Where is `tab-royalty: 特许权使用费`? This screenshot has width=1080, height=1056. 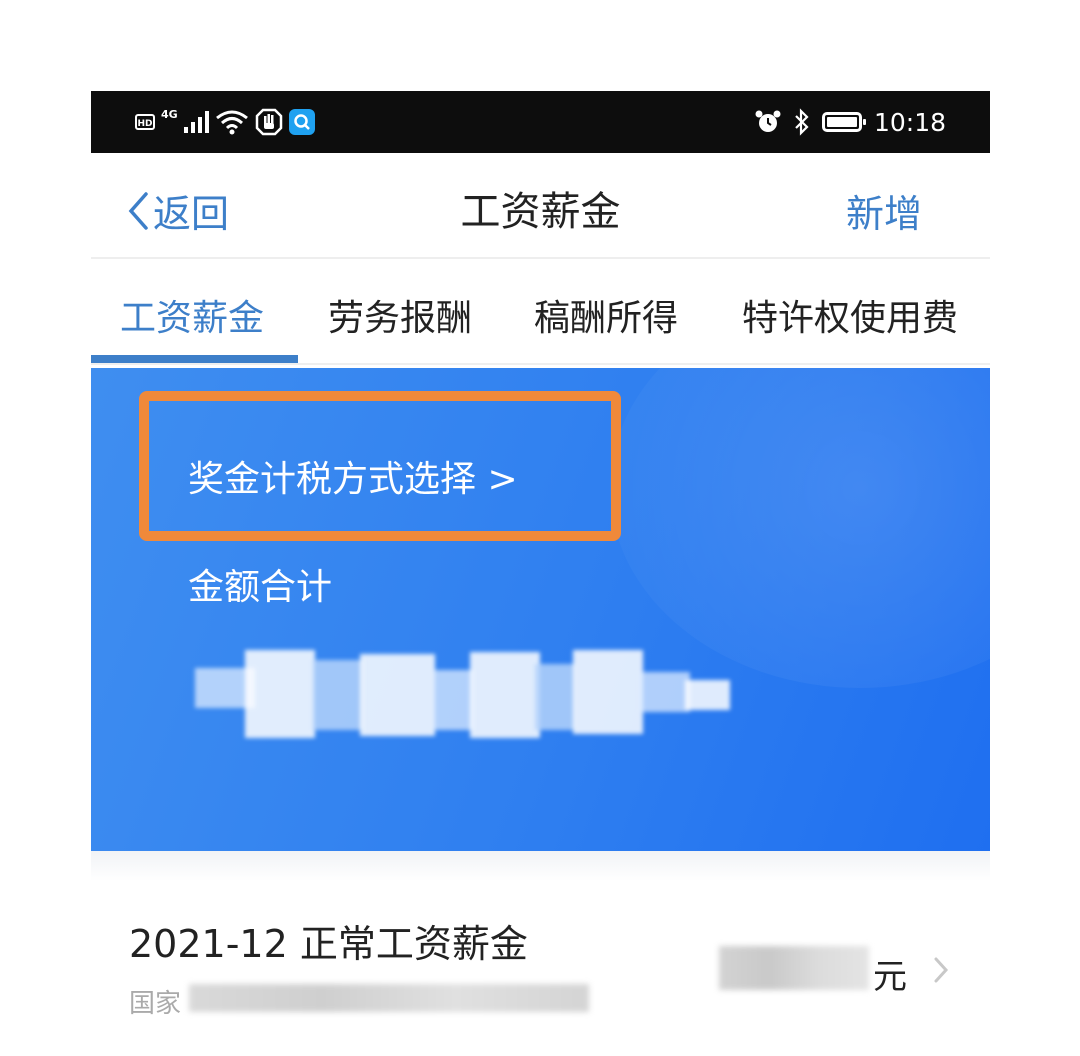 tab-royalty: 特许权使用费 is located at coordinates (850, 315).